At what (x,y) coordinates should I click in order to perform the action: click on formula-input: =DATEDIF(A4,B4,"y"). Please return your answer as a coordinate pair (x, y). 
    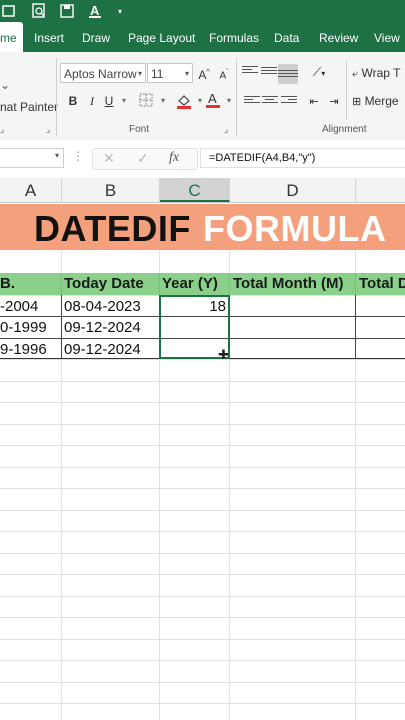
    Looking at the image, I should click on (302, 158).